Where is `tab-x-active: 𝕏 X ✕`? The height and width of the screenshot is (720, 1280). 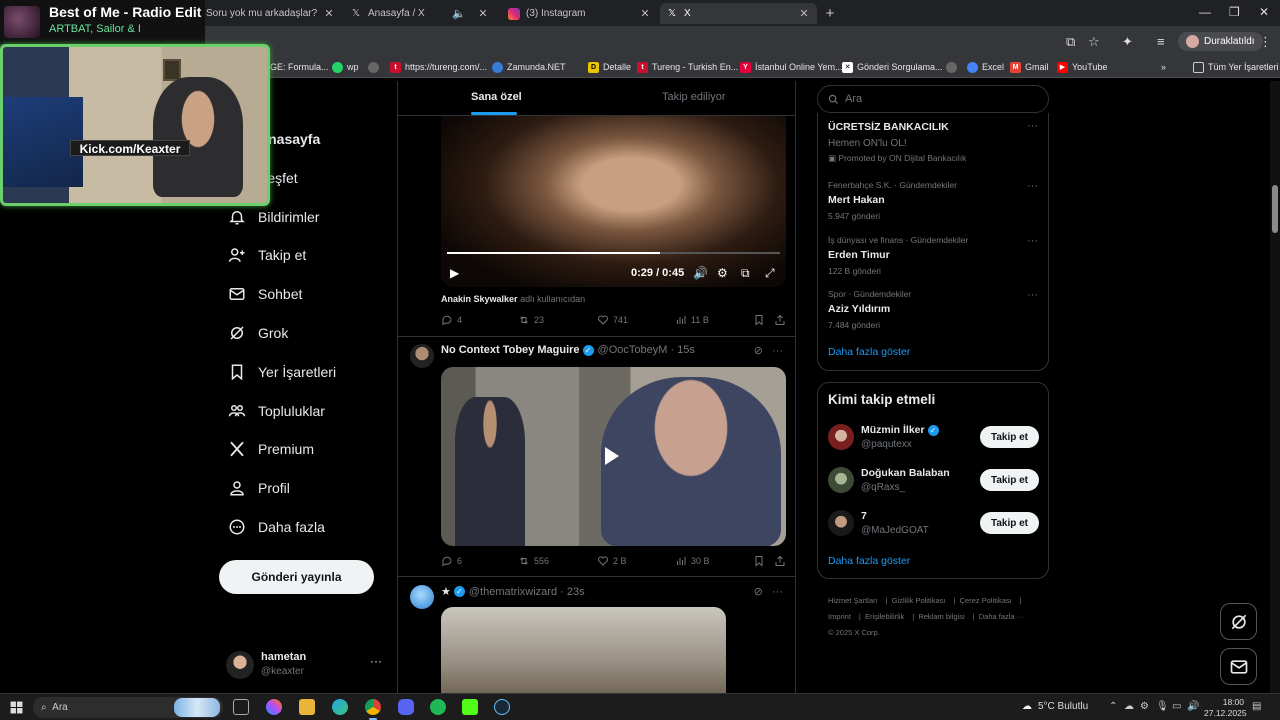
tab-x-active: 𝕏 X ✕ is located at coordinates (738, 13).